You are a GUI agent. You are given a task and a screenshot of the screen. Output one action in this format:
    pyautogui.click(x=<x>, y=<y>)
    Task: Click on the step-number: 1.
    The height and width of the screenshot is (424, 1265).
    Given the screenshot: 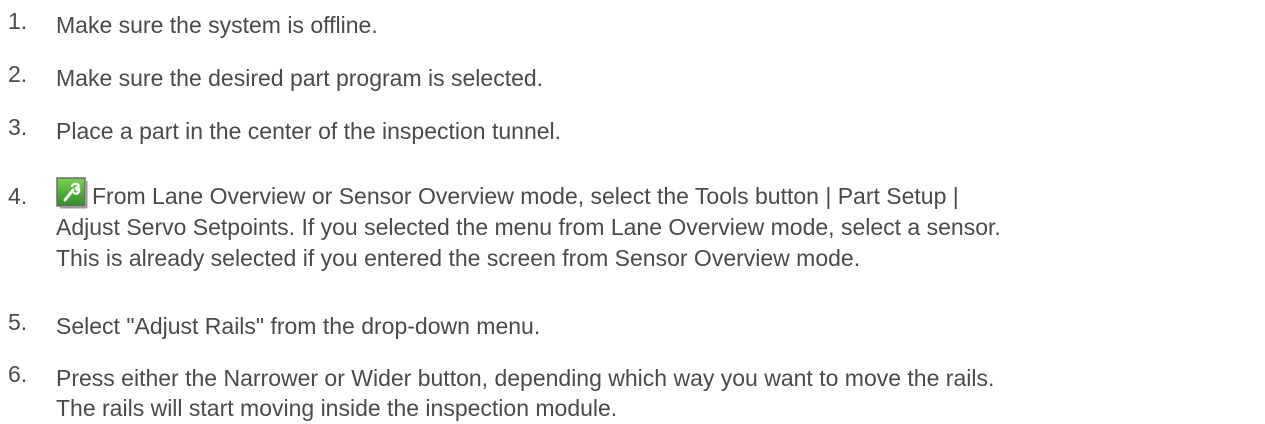 What is the action you would take?
    pyautogui.click(x=18, y=21)
    